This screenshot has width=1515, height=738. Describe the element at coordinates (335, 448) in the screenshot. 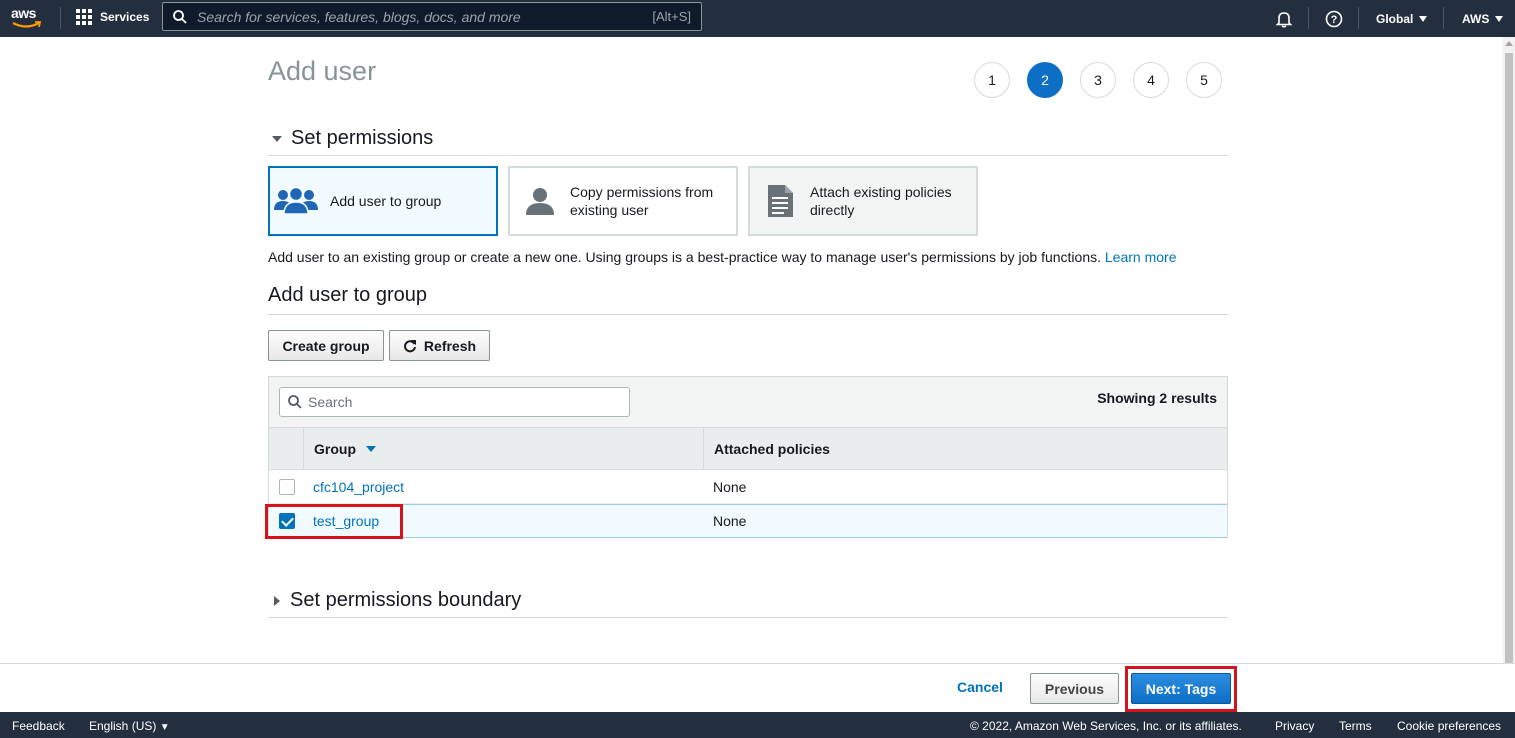

I see `column-label: Group` at that location.